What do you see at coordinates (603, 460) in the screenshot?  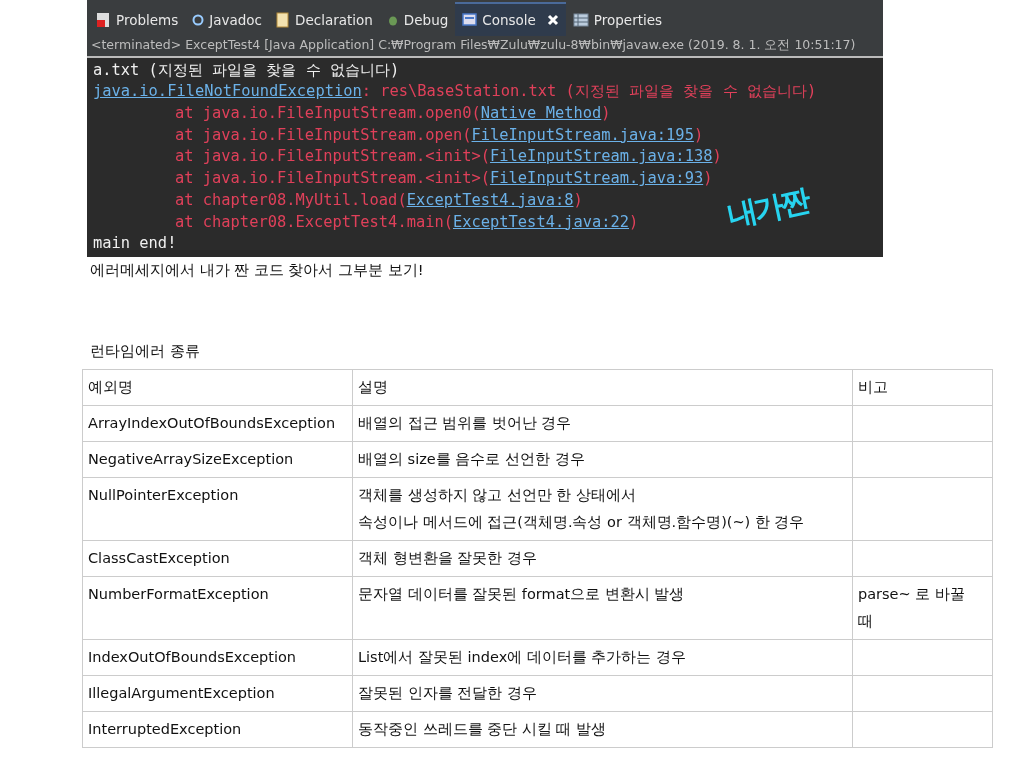 I see `table-cell: 배열의 size를 음수로 선언한 경우` at bounding box center [603, 460].